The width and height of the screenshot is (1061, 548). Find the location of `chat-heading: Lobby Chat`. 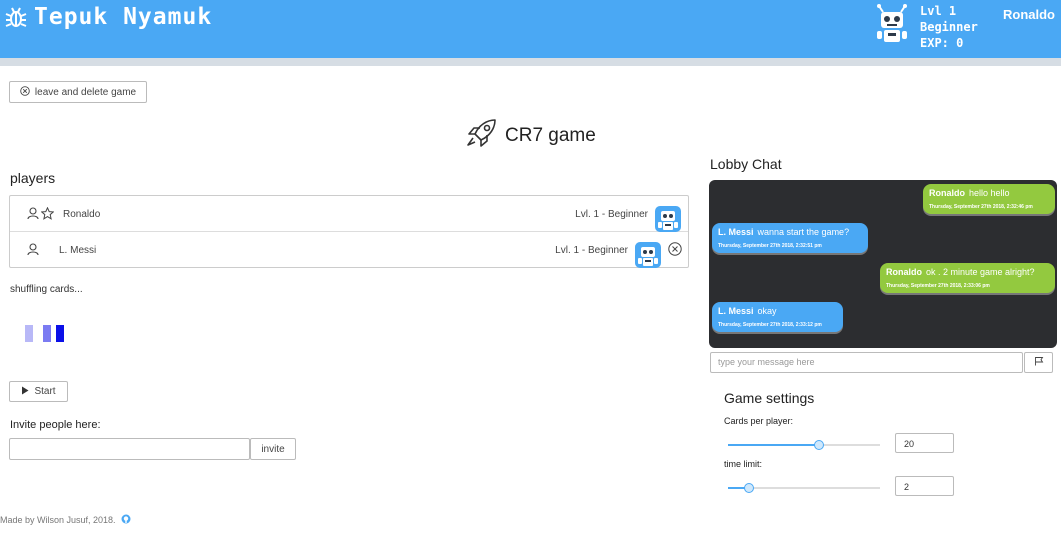

chat-heading: Lobby Chat is located at coordinates (746, 164).